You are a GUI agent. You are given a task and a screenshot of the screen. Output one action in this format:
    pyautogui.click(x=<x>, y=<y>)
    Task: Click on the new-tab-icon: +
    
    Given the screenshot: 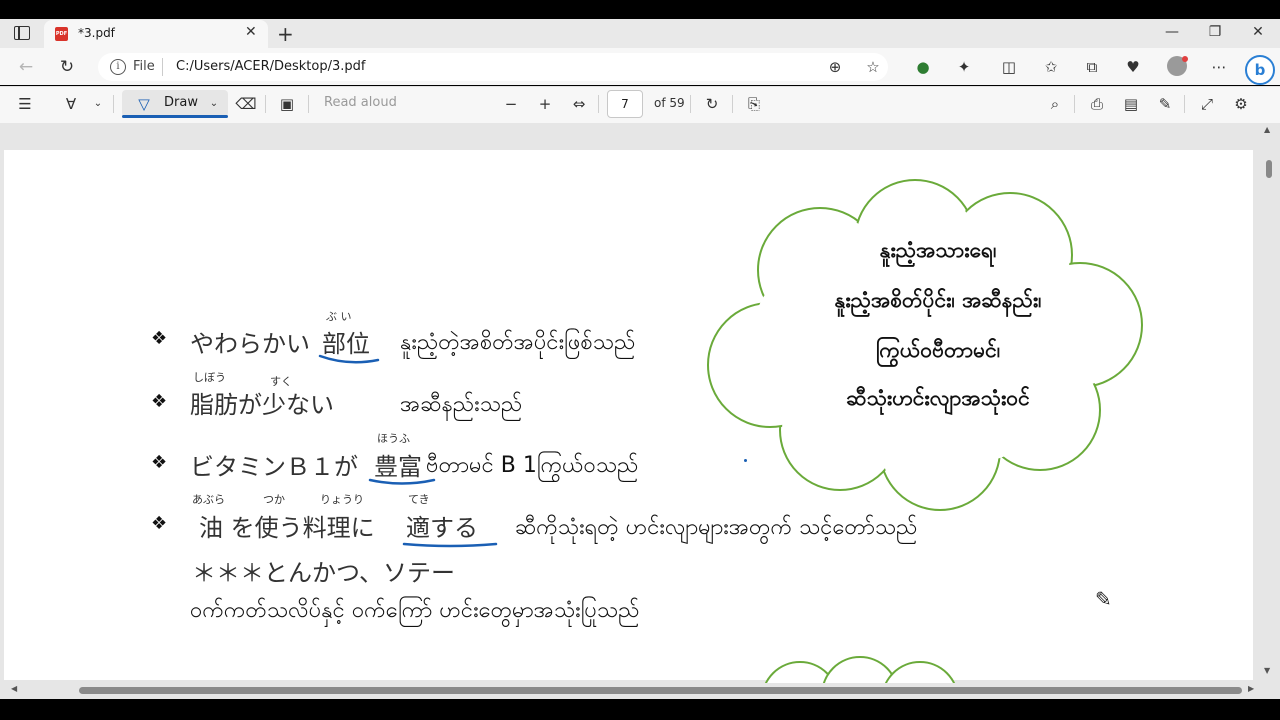 What is the action you would take?
    pyautogui.click(x=285, y=34)
    